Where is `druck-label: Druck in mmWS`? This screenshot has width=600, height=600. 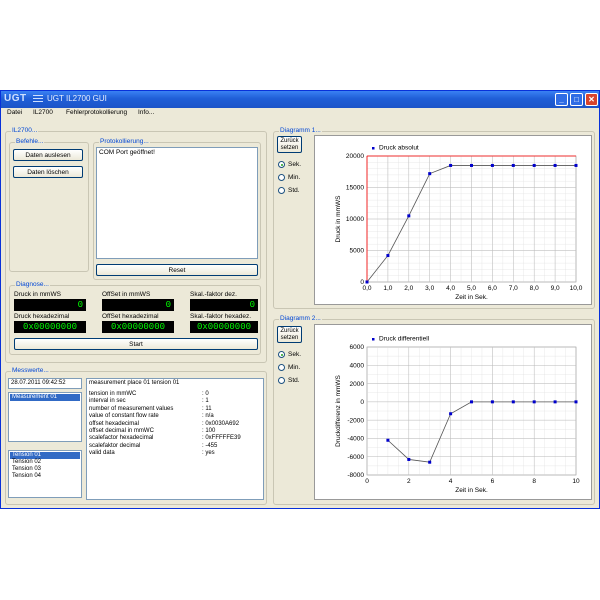
druck-label: Druck in mmWS is located at coordinates (37, 294).